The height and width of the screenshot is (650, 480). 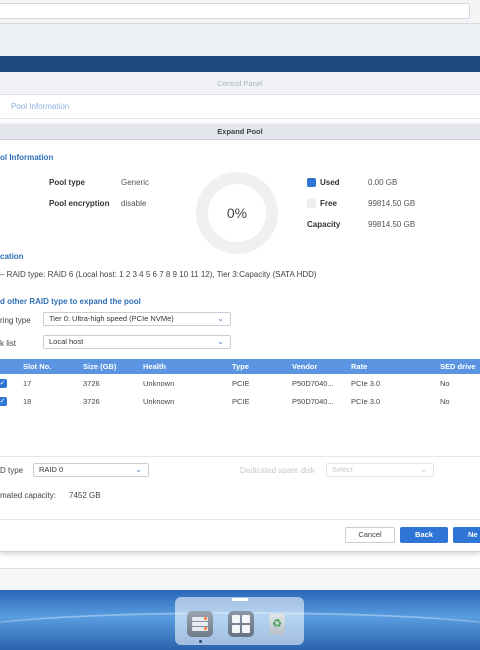 What do you see at coordinates (99, 366) in the screenshot?
I see `col-size: Size (GB)` at bounding box center [99, 366].